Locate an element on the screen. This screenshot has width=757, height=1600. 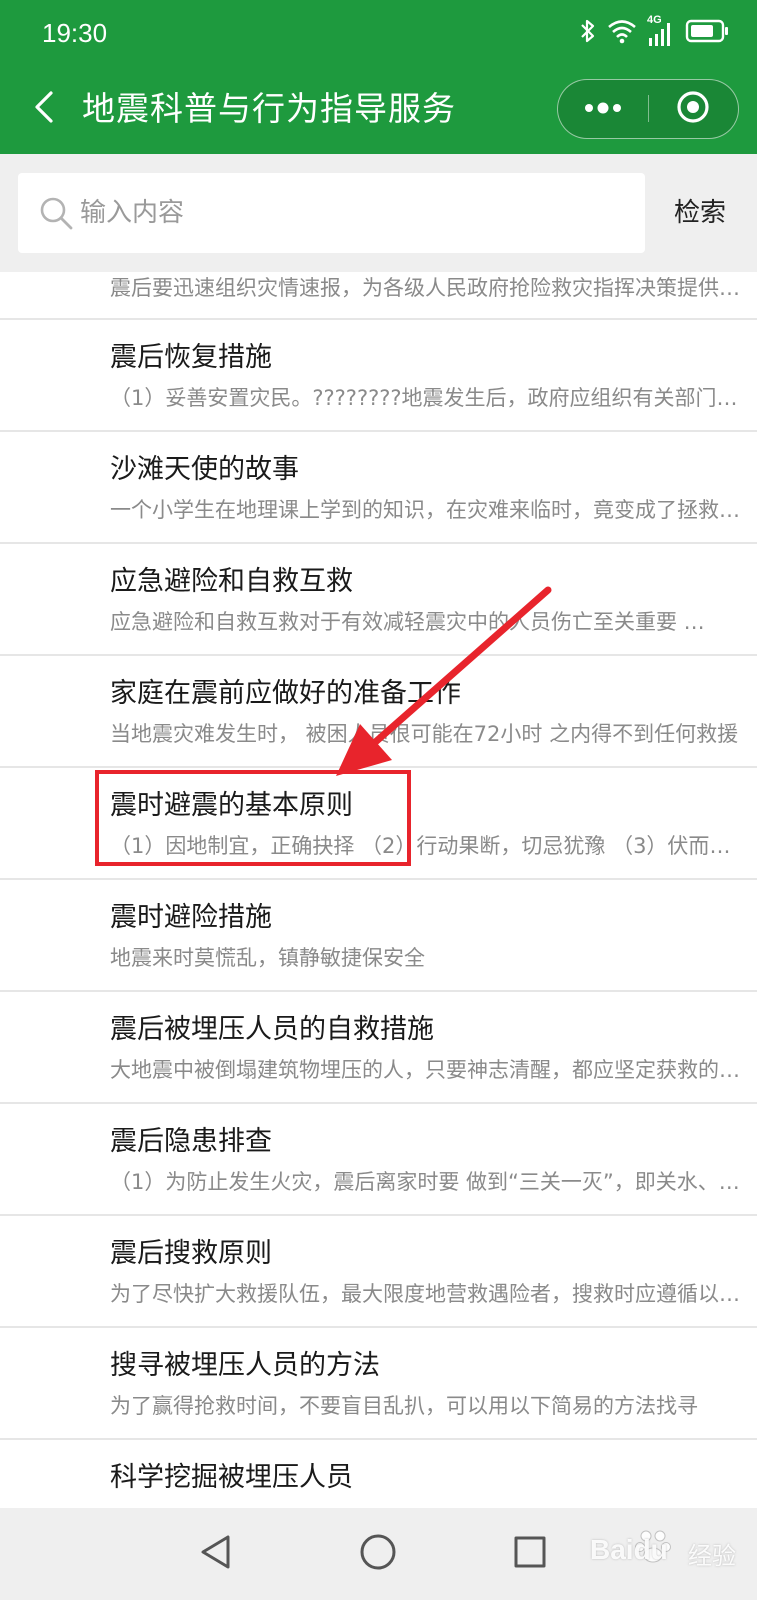
more-button is located at coordinates (603, 108).